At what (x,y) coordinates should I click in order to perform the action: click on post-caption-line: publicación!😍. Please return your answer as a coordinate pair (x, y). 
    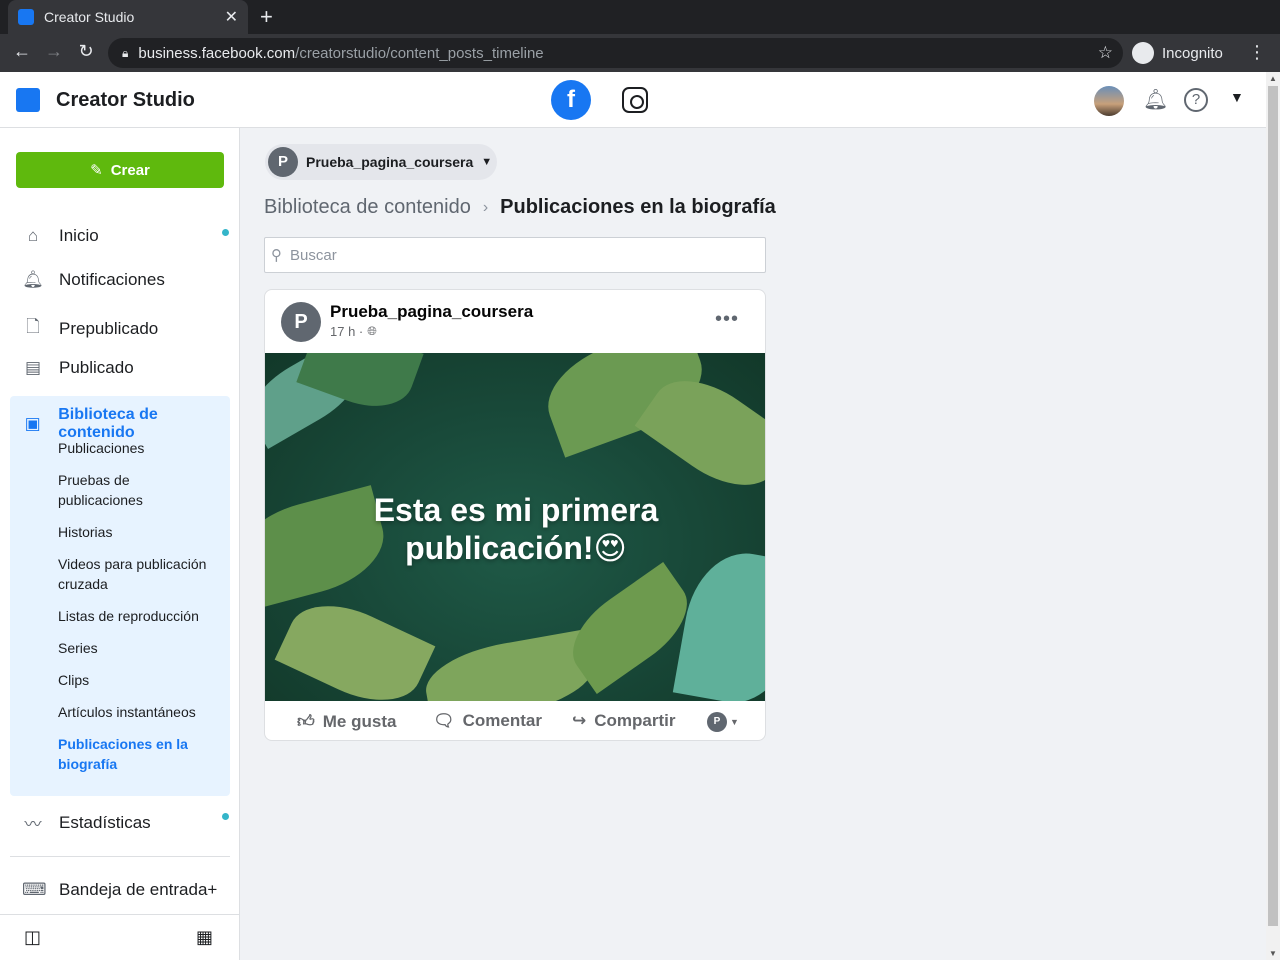
    Looking at the image, I should click on (516, 548).